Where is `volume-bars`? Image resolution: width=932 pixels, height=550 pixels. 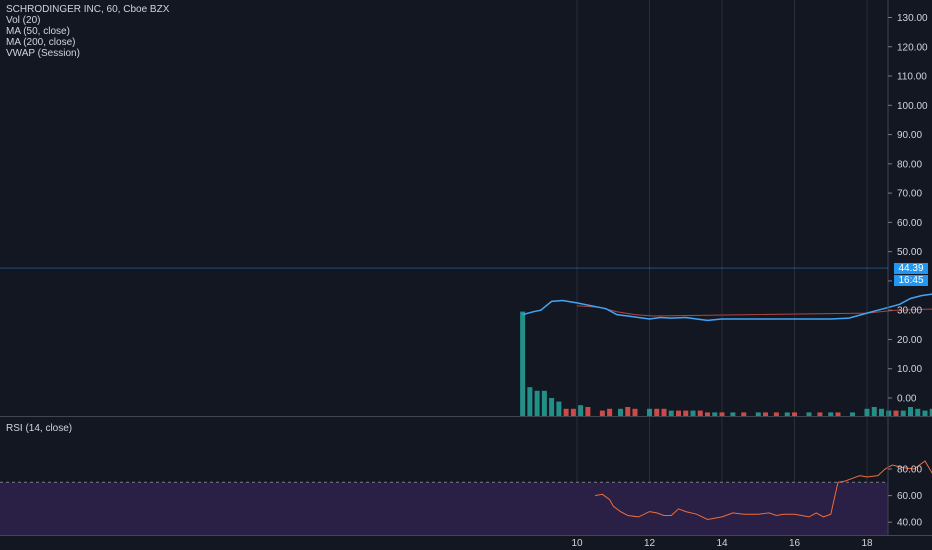 volume-bars is located at coordinates (726, 363).